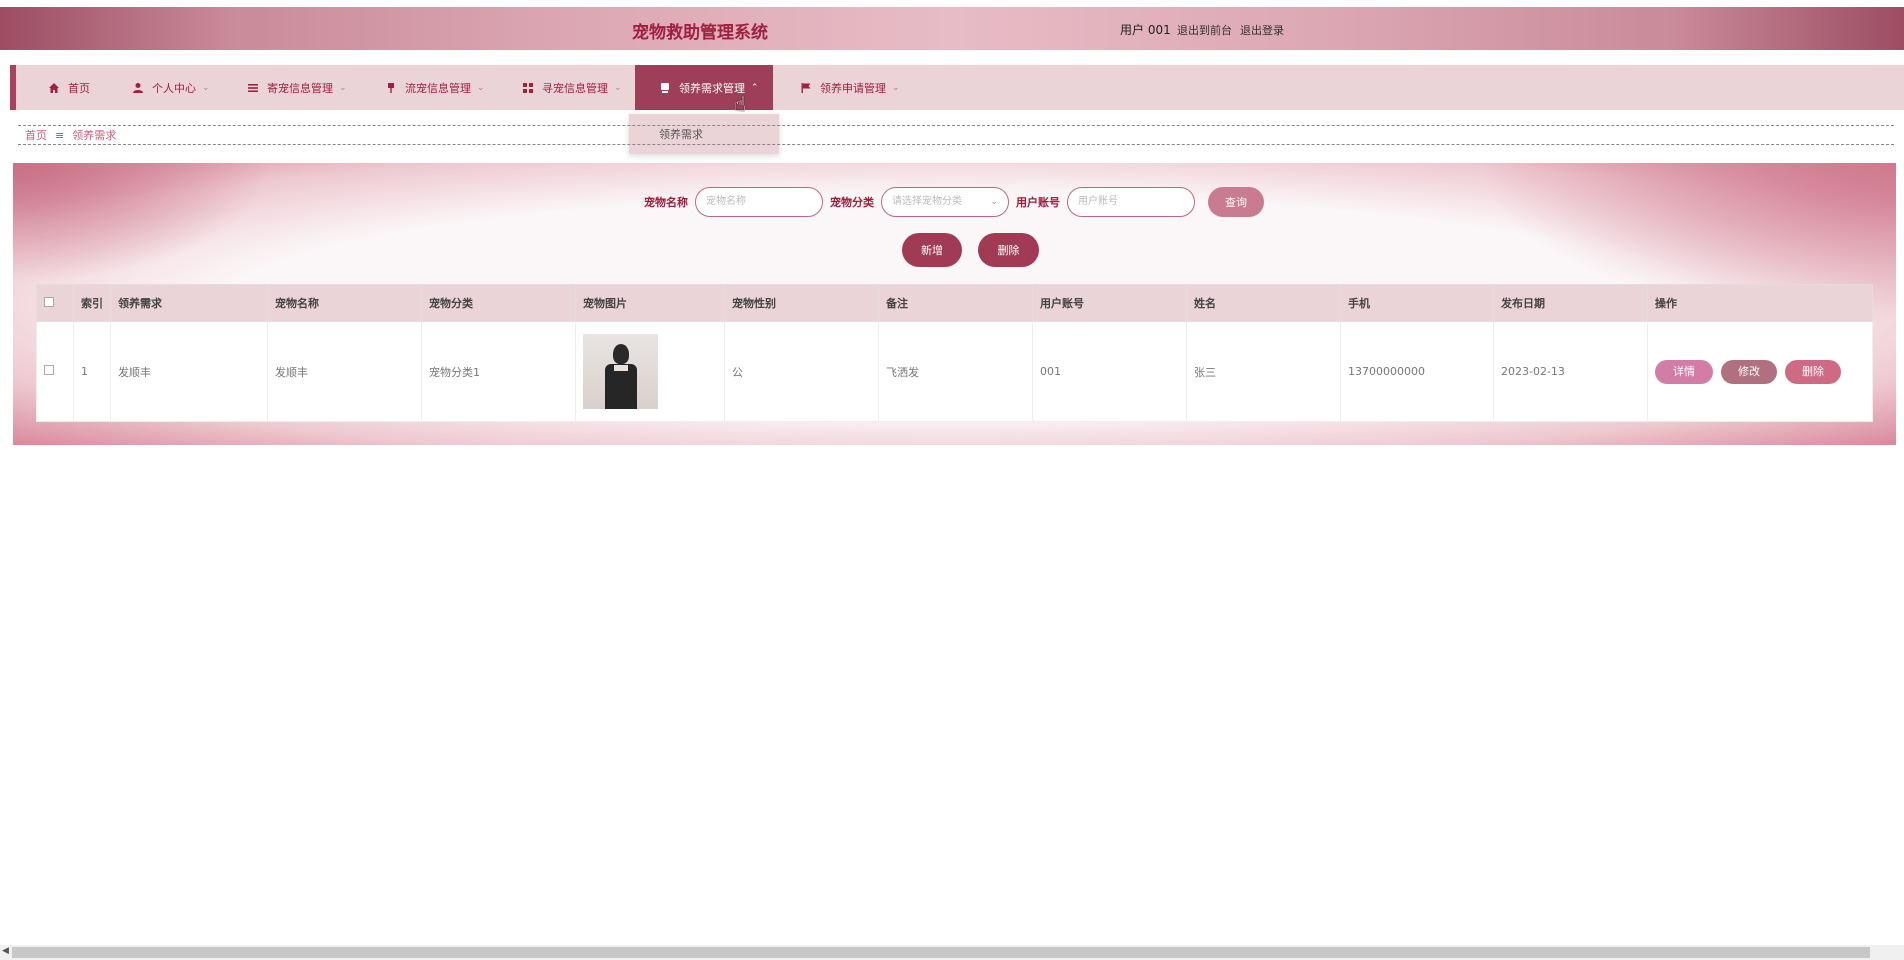  Describe the element at coordinates (438, 88) in the screenshot. I see `nav-stray-label: 流宠信息管理` at that location.